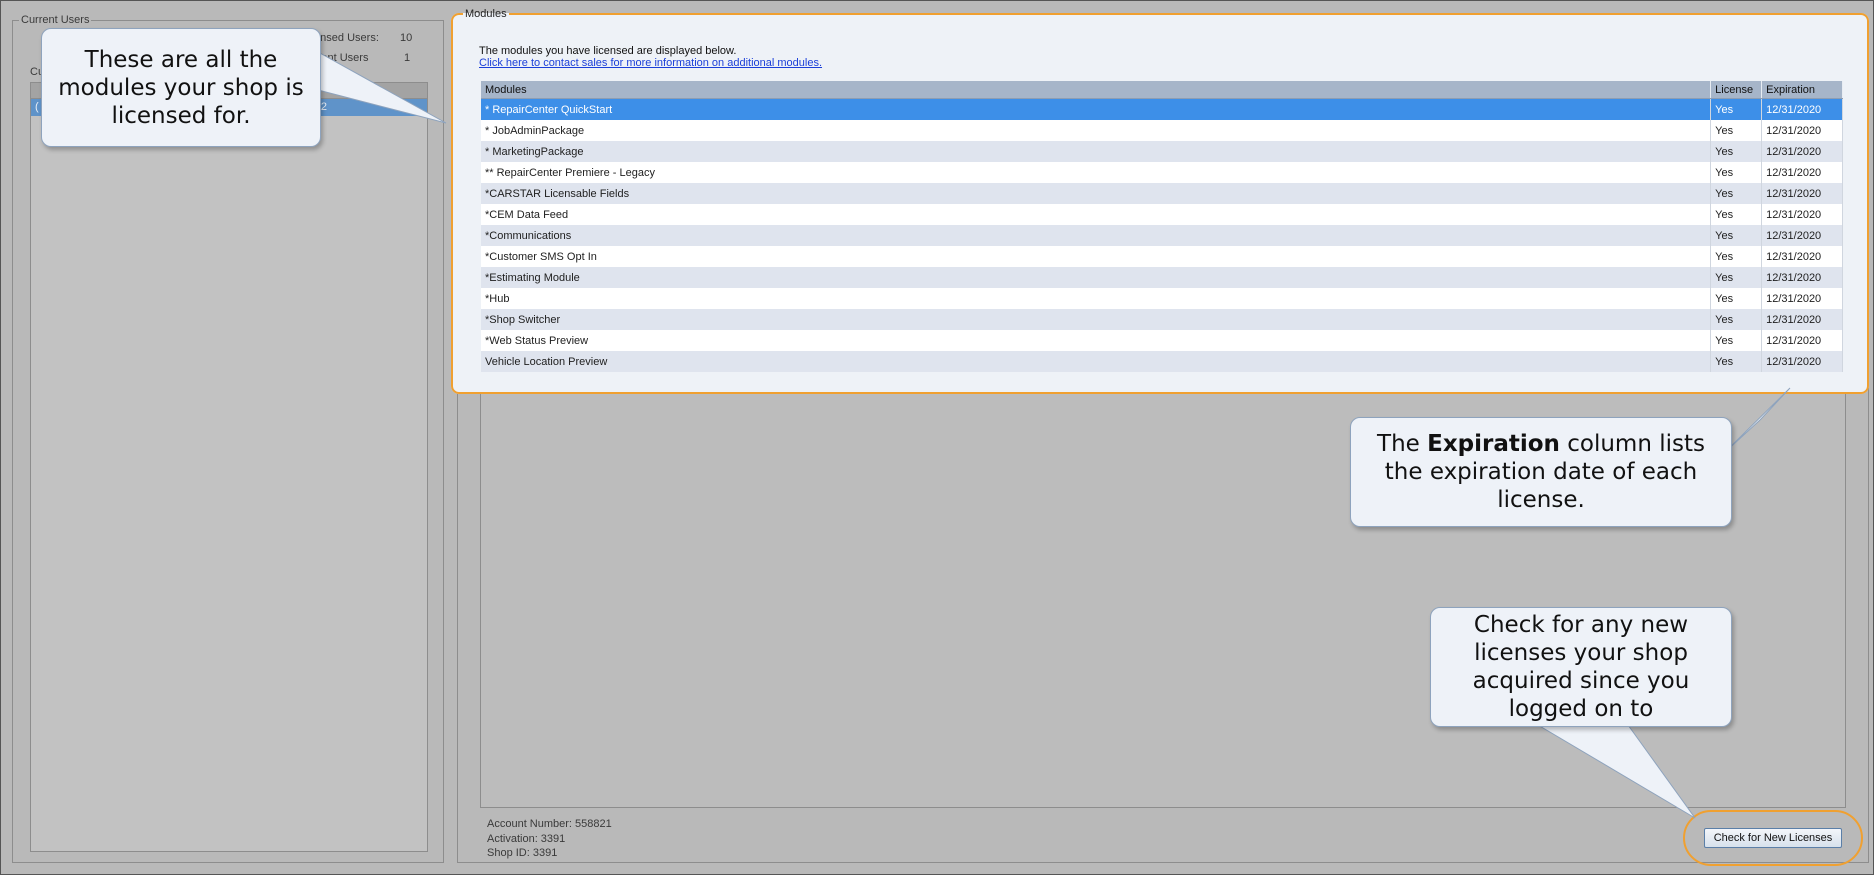  What do you see at coordinates (1096, 235) in the screenshot?
I see `module-name: *Communications` at bounding box center [1096, 235].